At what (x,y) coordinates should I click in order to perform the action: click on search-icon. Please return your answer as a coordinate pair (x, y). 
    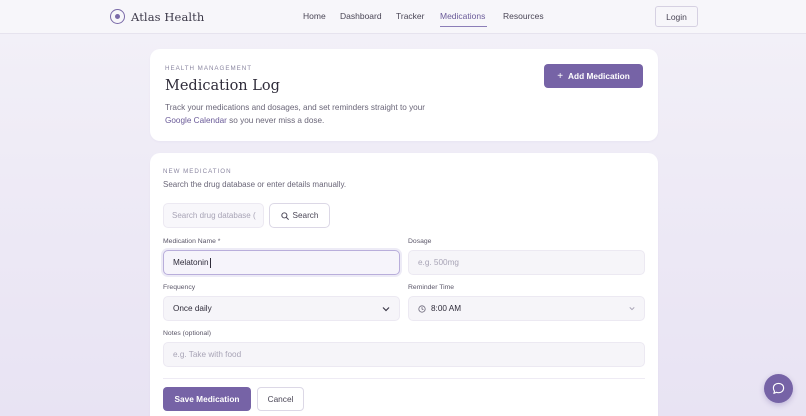
    Looking at the image, I should click on (284, 215).